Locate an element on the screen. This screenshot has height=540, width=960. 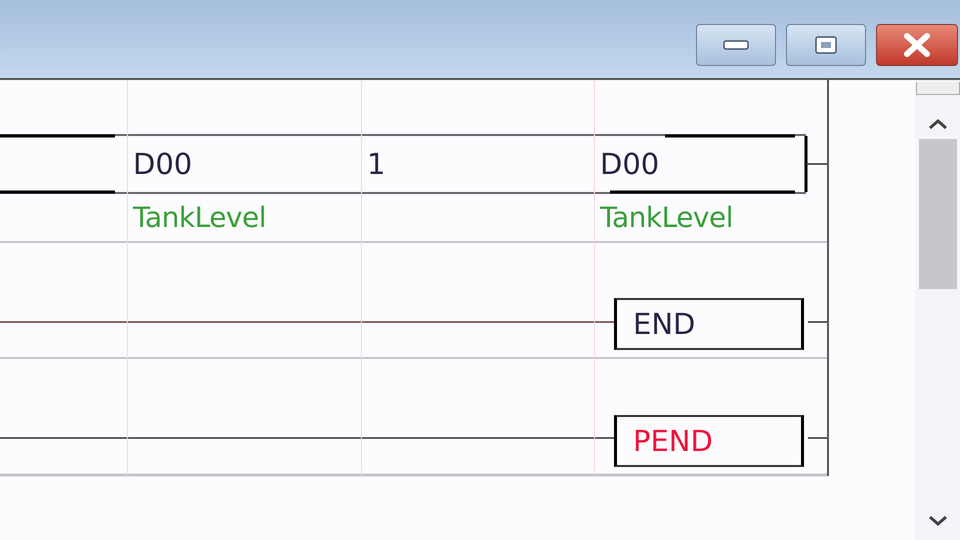
instruction-name: PEND is located at coordinates (673, 441).